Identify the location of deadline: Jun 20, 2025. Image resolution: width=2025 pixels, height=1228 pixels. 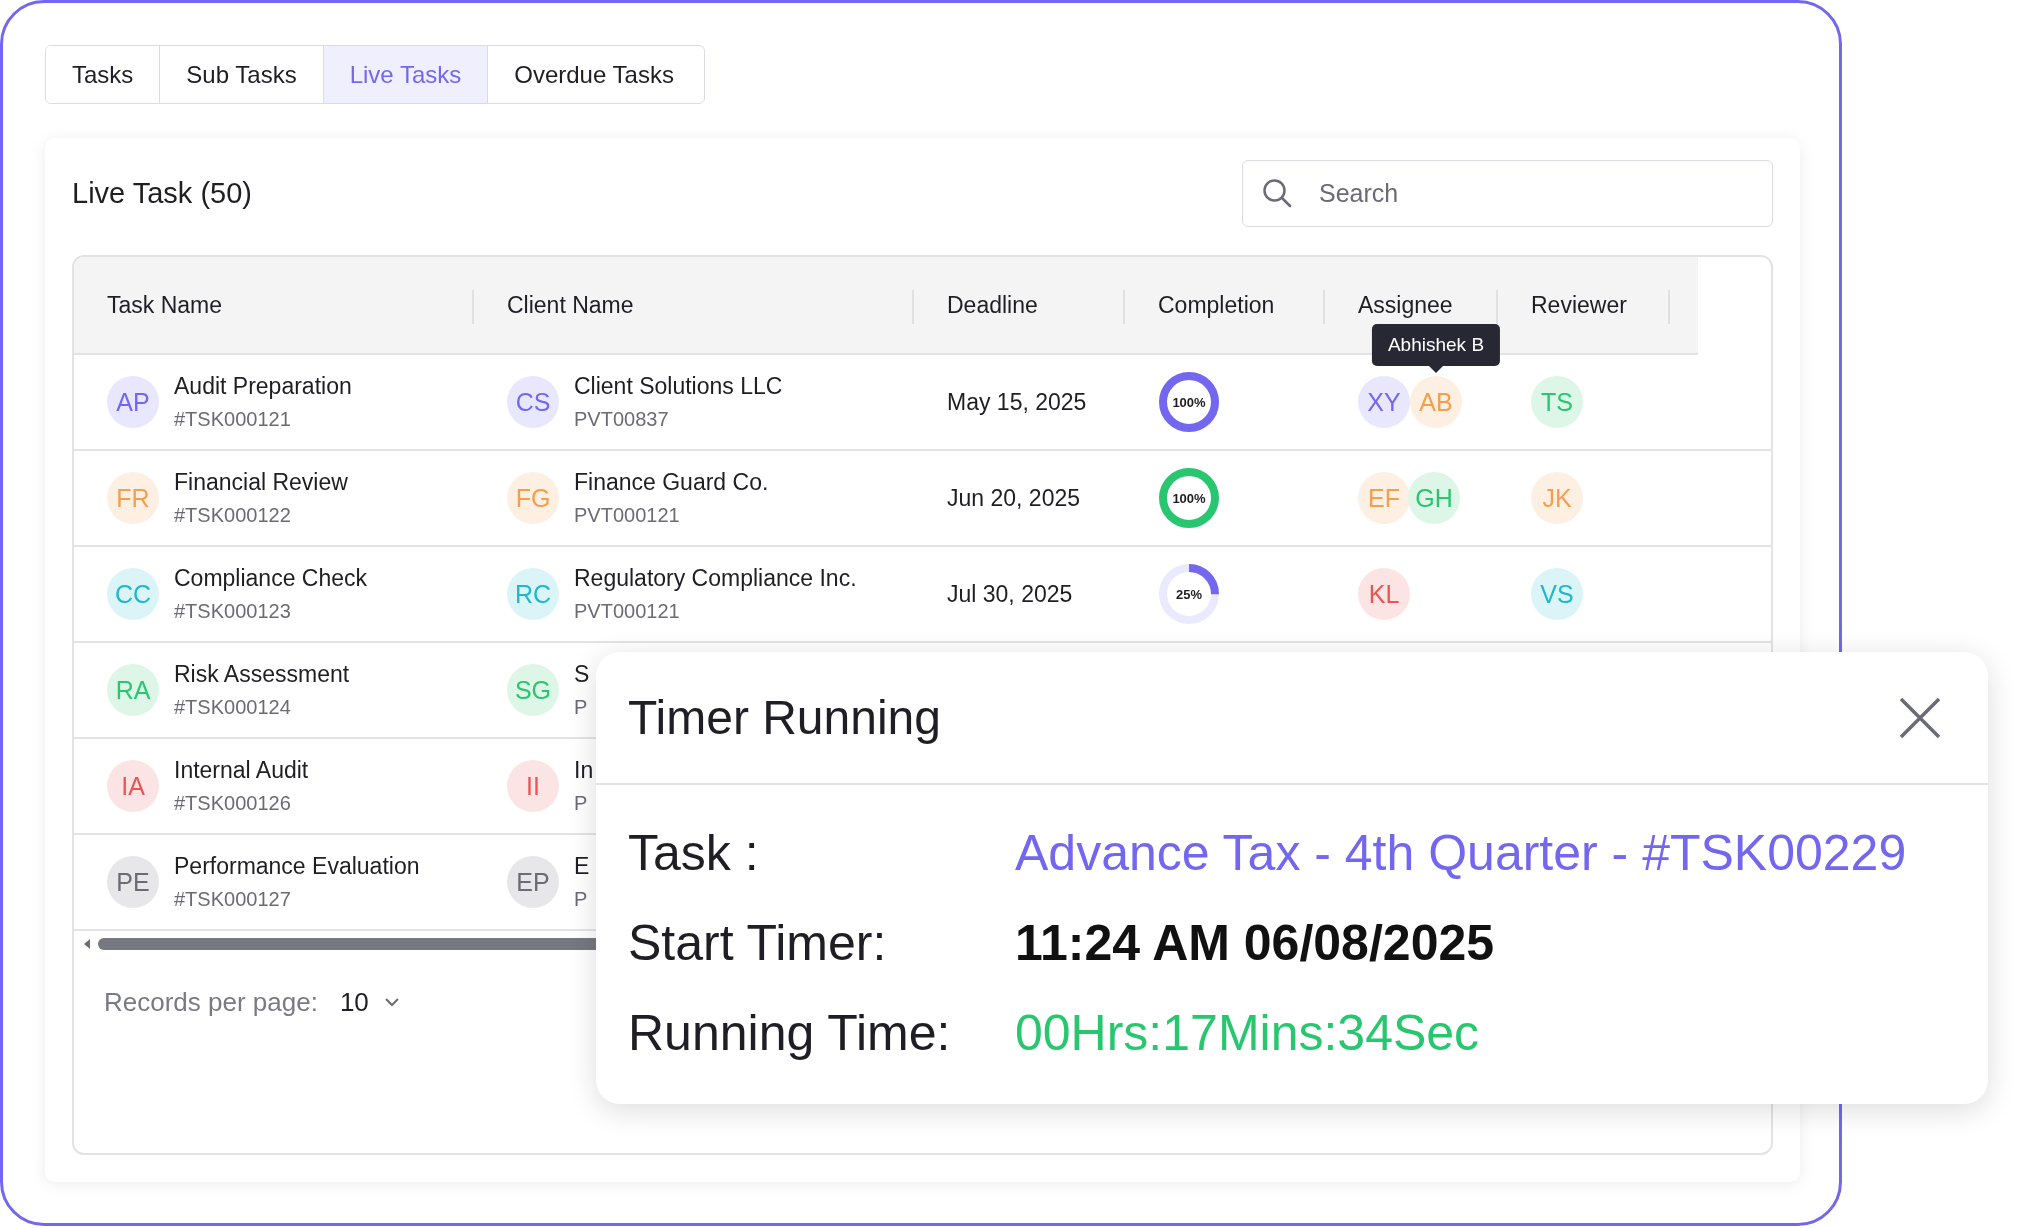
(1013, 498).